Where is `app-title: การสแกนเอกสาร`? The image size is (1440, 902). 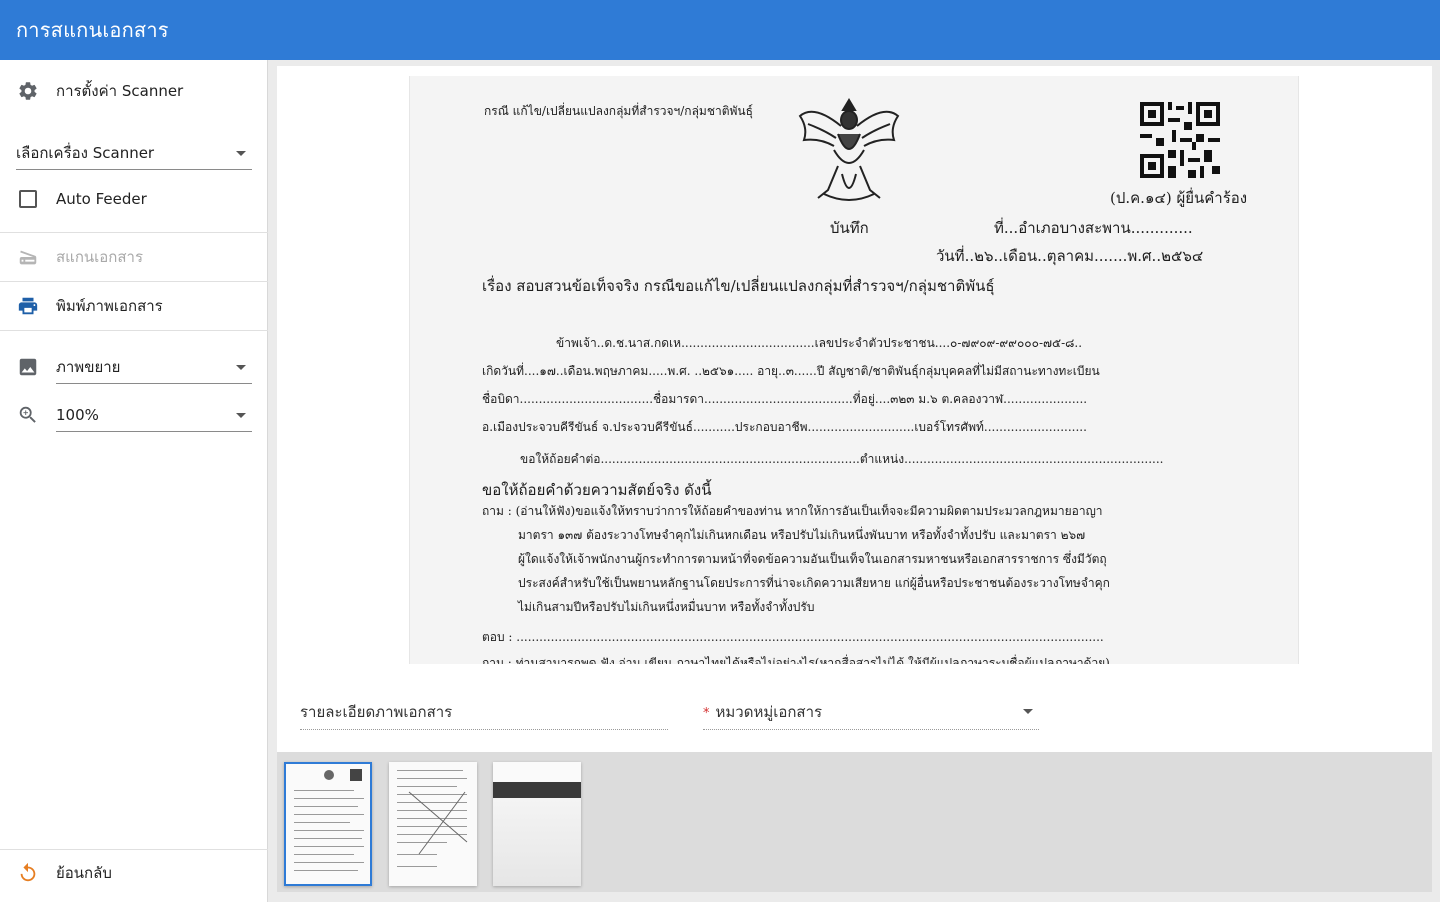
app-title: การสแกนเอกสาร is located at coordinates (92, 30).